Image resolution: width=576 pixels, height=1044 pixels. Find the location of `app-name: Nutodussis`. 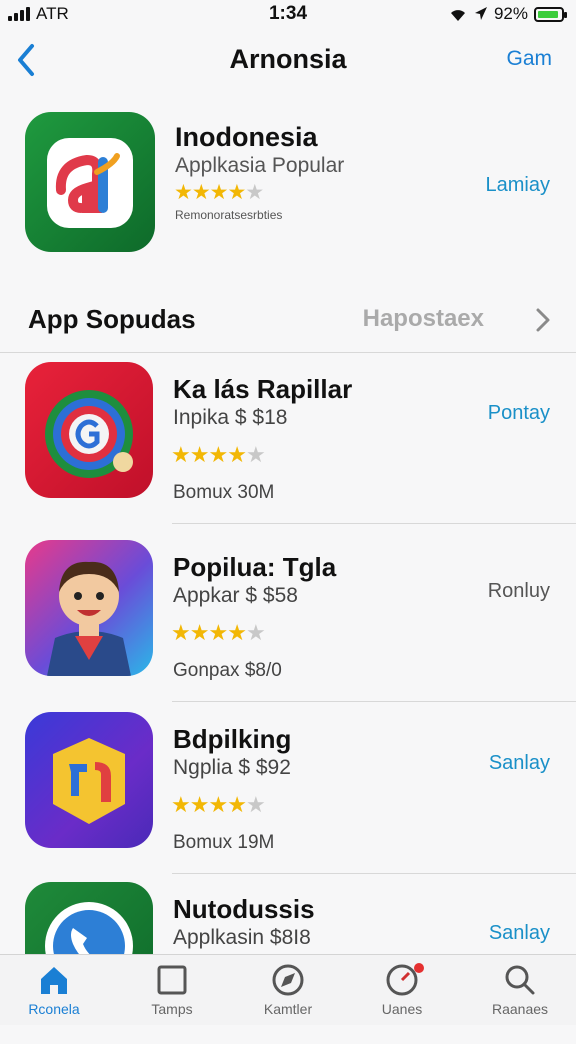

app-name: Nutodussis is located at coordinates (244, 909).